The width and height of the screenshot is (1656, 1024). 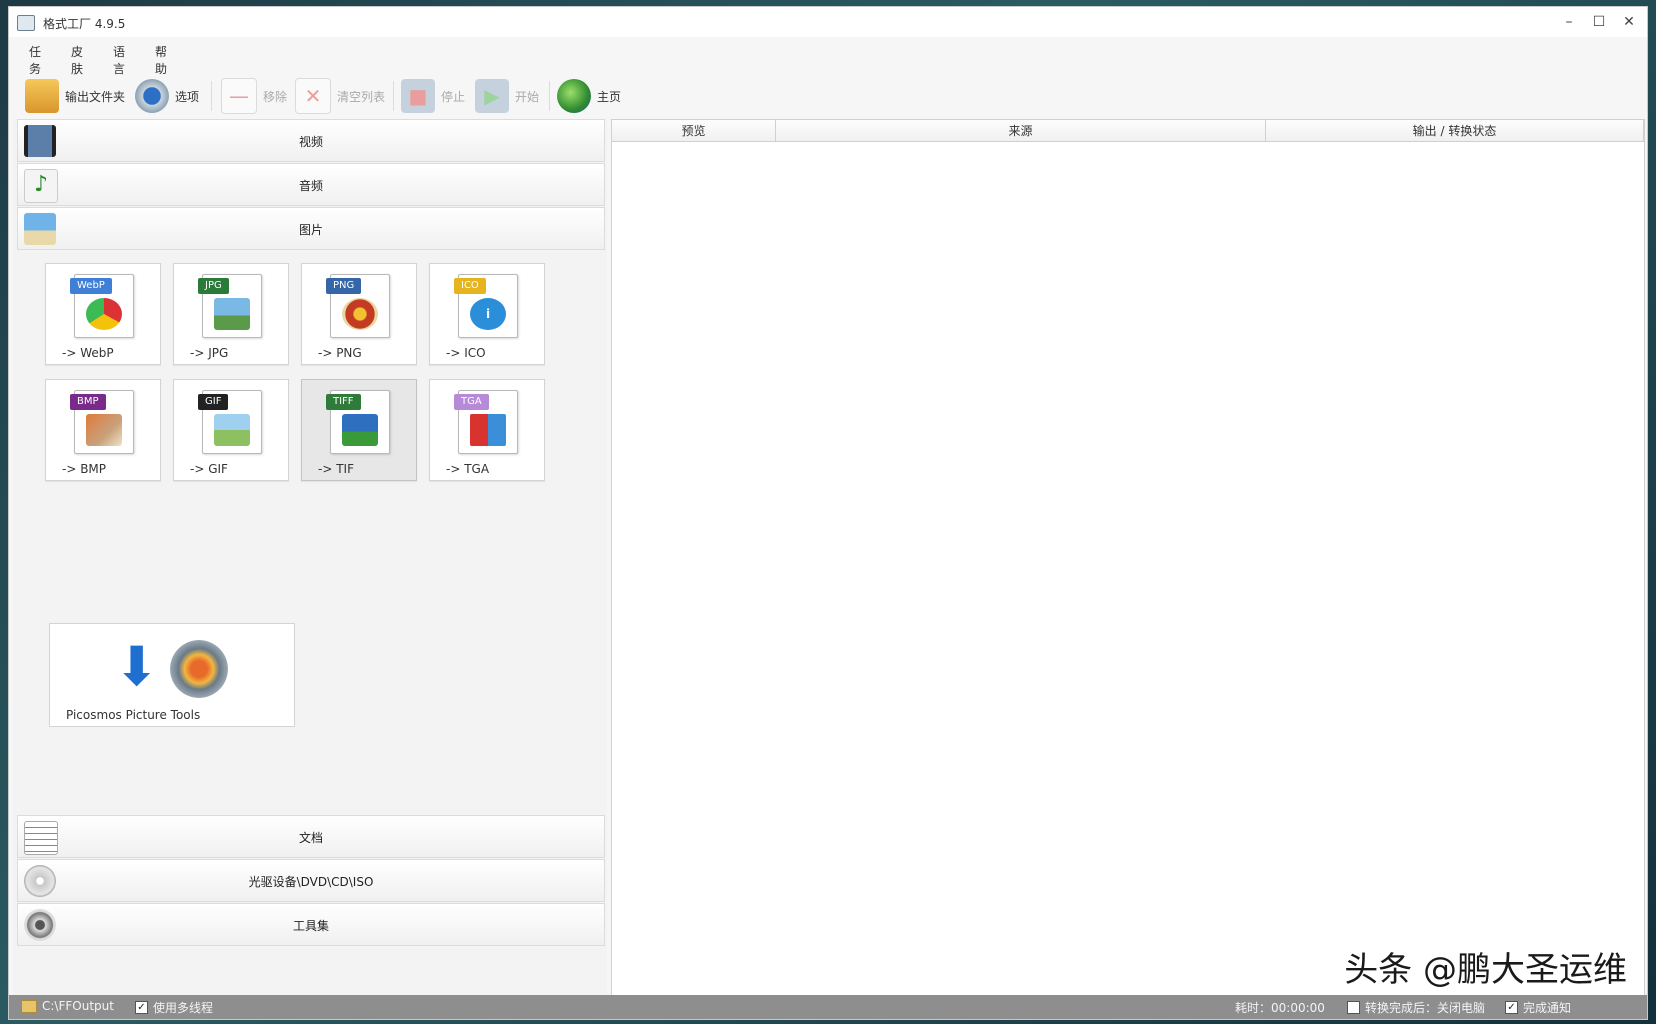 I want to click on column-output-status: 输出 / 转换状态, so click(x=1455, y=131).